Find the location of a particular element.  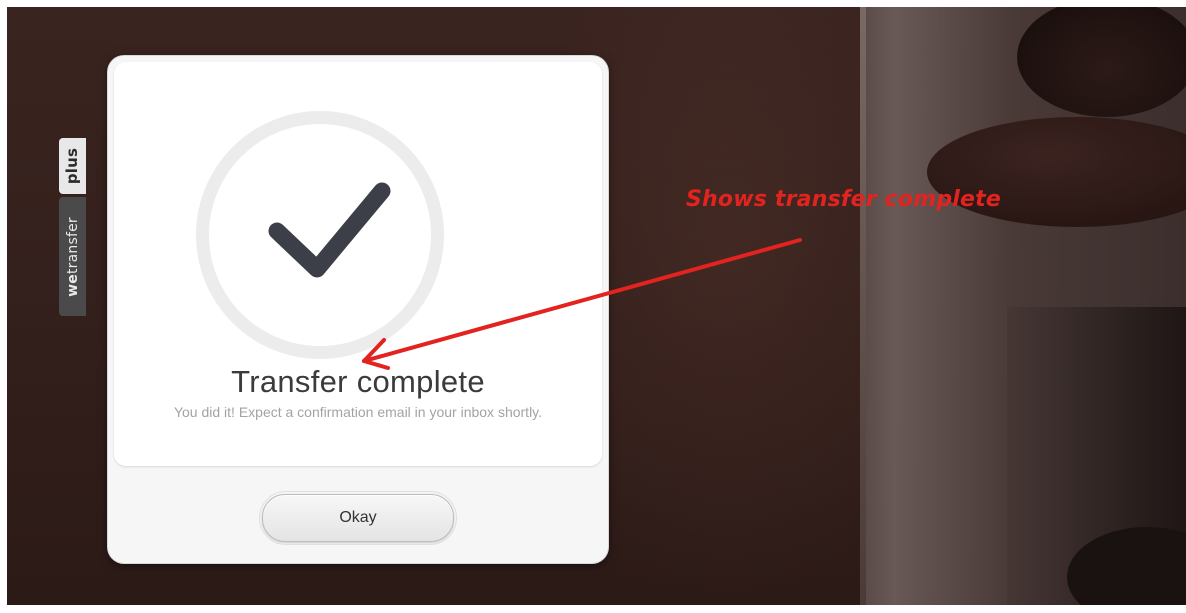

okay-button: Okay is located at coordinates (358, 518).